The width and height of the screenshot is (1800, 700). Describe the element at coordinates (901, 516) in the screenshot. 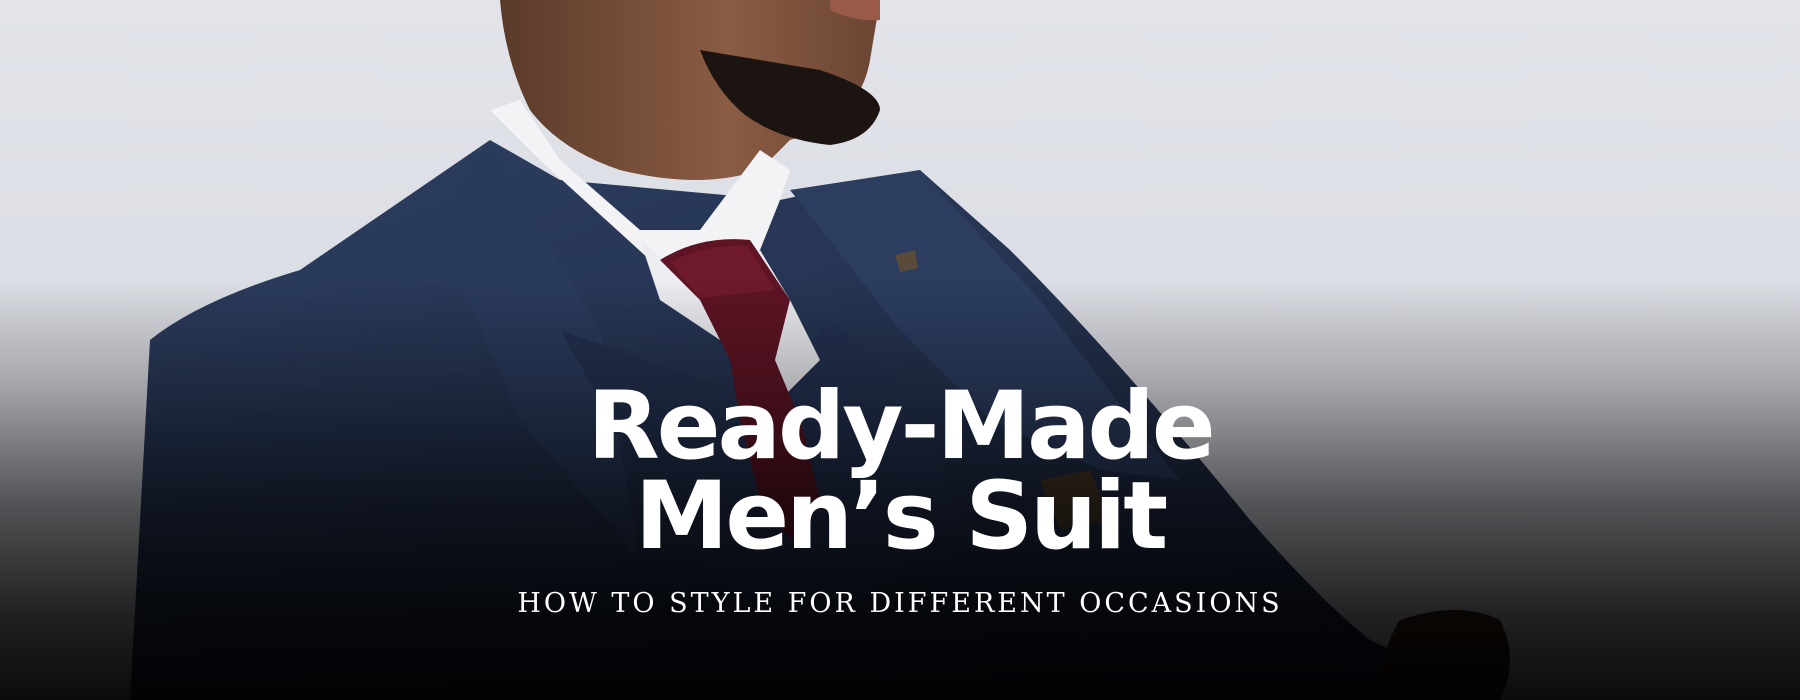

I see `title-line-2: Men’s Suit` at that location.